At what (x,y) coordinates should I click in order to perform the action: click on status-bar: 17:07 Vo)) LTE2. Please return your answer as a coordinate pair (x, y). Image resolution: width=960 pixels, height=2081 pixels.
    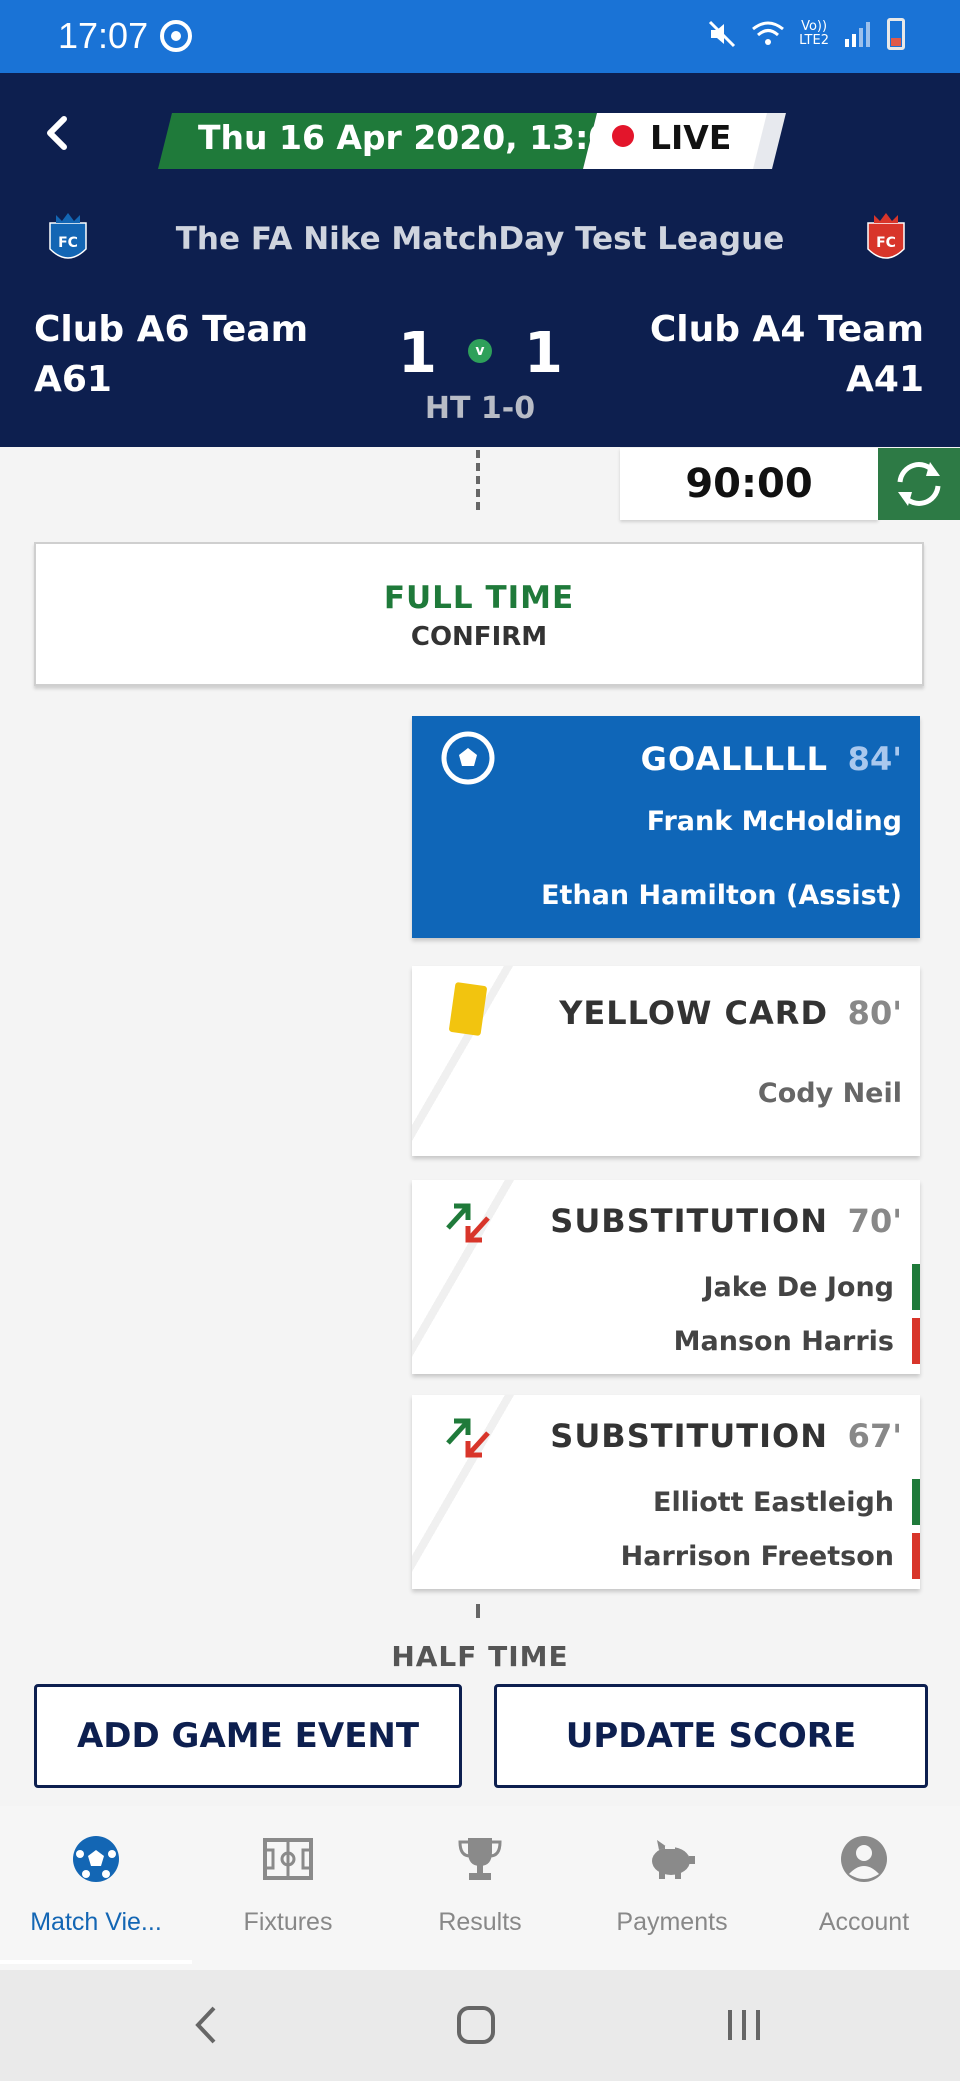
    Looking at the image, I should click on (480, 36).